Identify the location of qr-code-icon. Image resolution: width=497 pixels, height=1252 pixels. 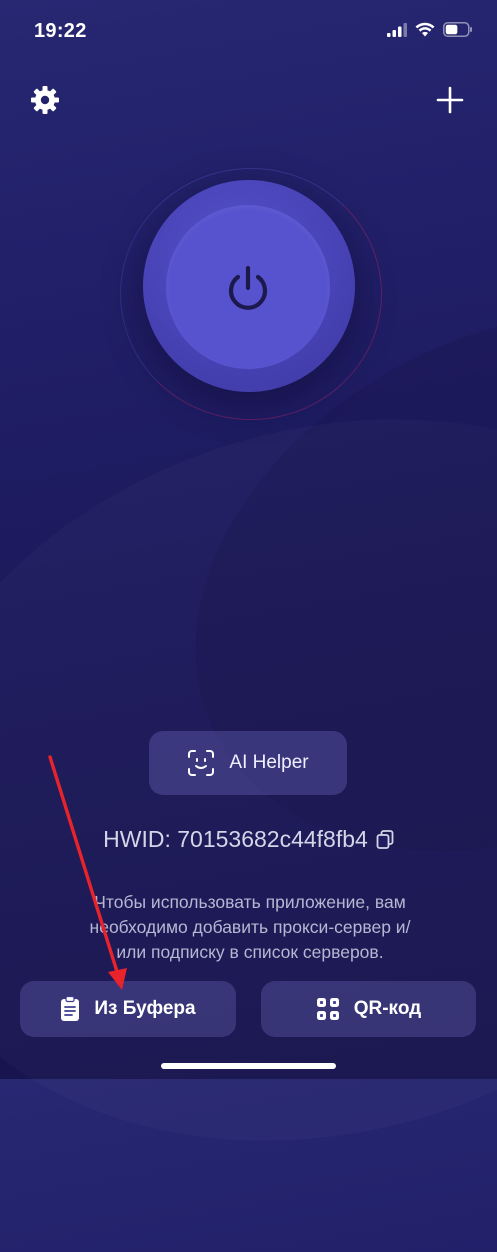
(327, 1009).